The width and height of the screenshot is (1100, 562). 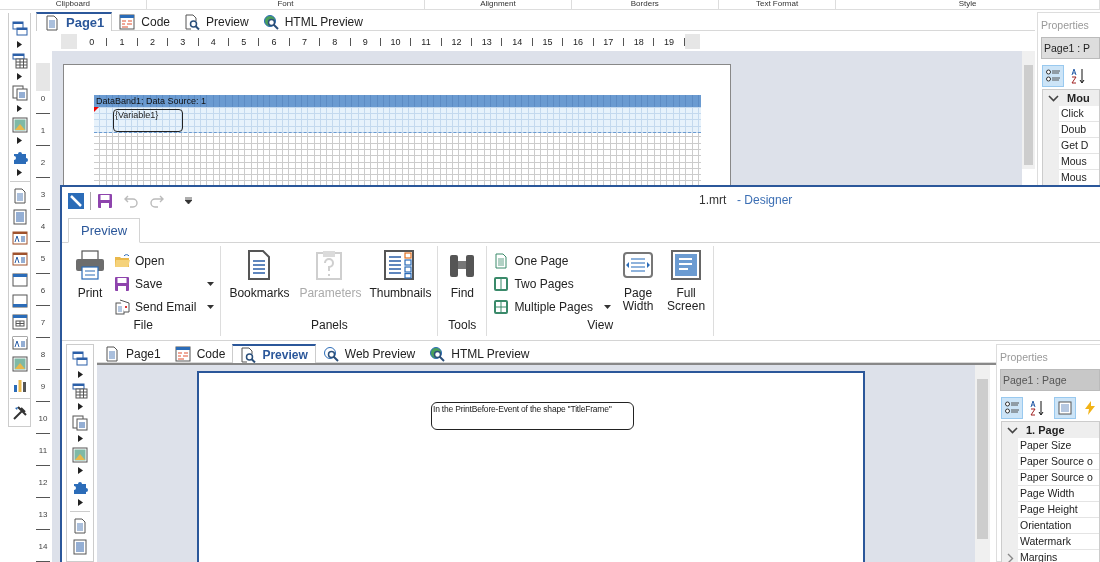 I want to click on ribbon-group-label: Font, so click(x=285, y=4).